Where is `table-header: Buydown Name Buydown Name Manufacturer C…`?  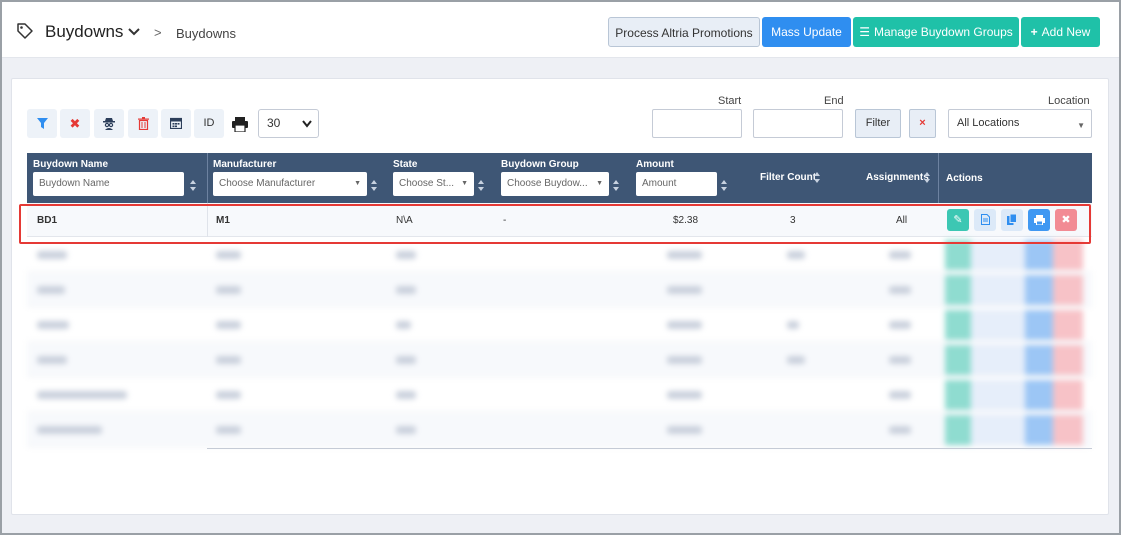
table-header: Buydown Name Buydown Name Manufacturer C… is located at coordinates (559, 178).